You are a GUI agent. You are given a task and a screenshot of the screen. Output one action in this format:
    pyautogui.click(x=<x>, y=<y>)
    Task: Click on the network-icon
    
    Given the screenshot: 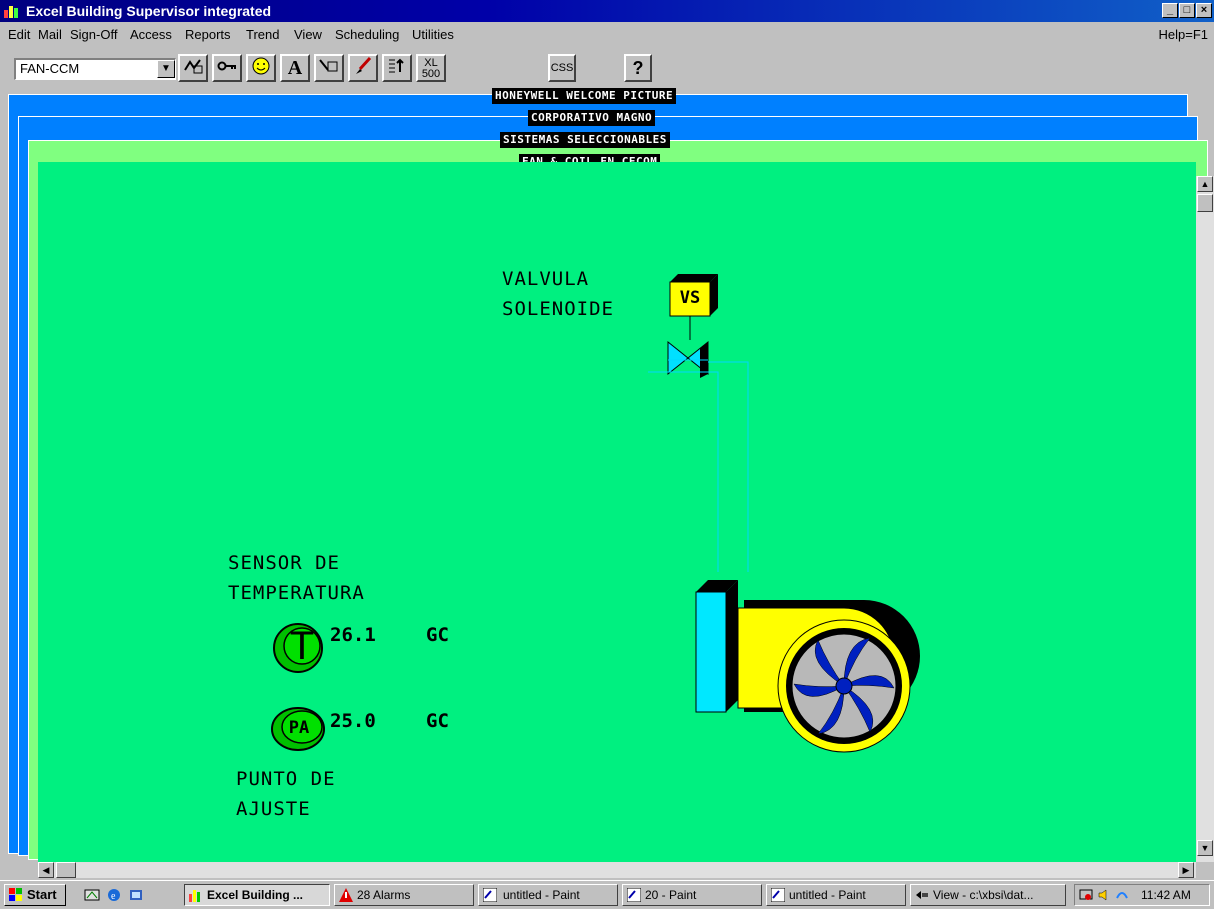 What is the action you would take?
    pyautogui.click(x=1086, y=895)
    